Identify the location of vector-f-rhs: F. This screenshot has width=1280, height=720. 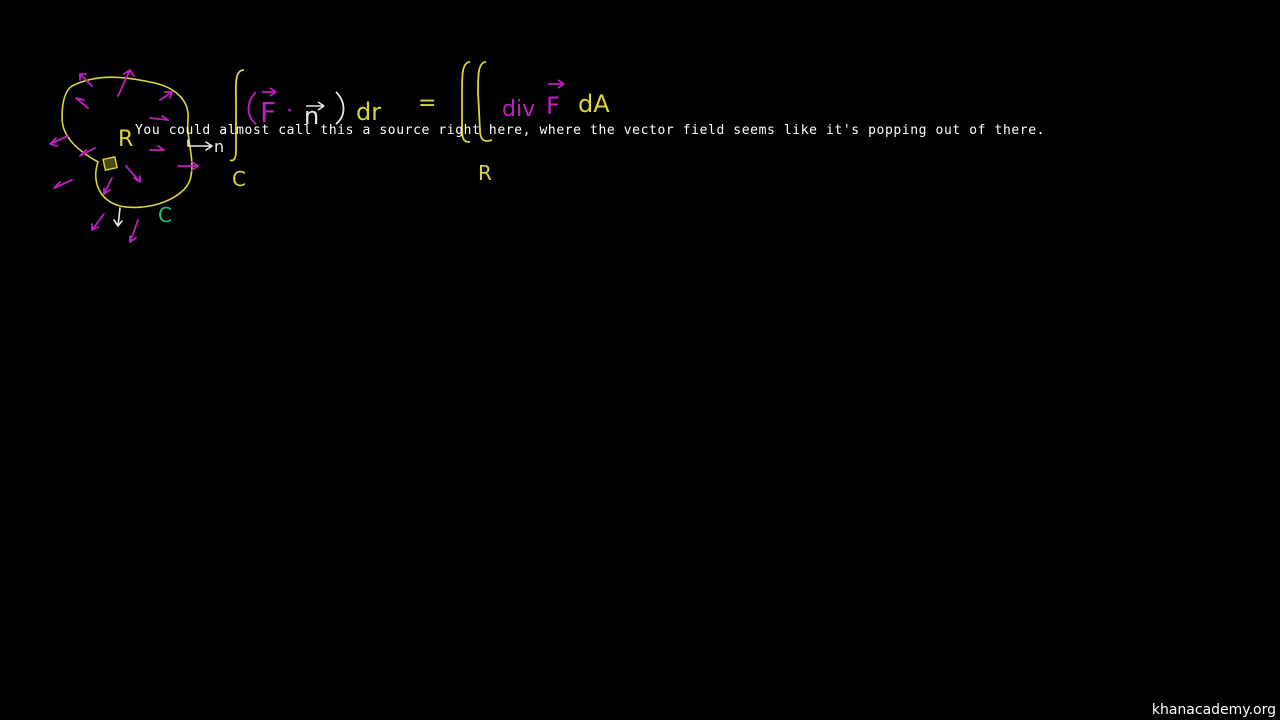
(553, 106).